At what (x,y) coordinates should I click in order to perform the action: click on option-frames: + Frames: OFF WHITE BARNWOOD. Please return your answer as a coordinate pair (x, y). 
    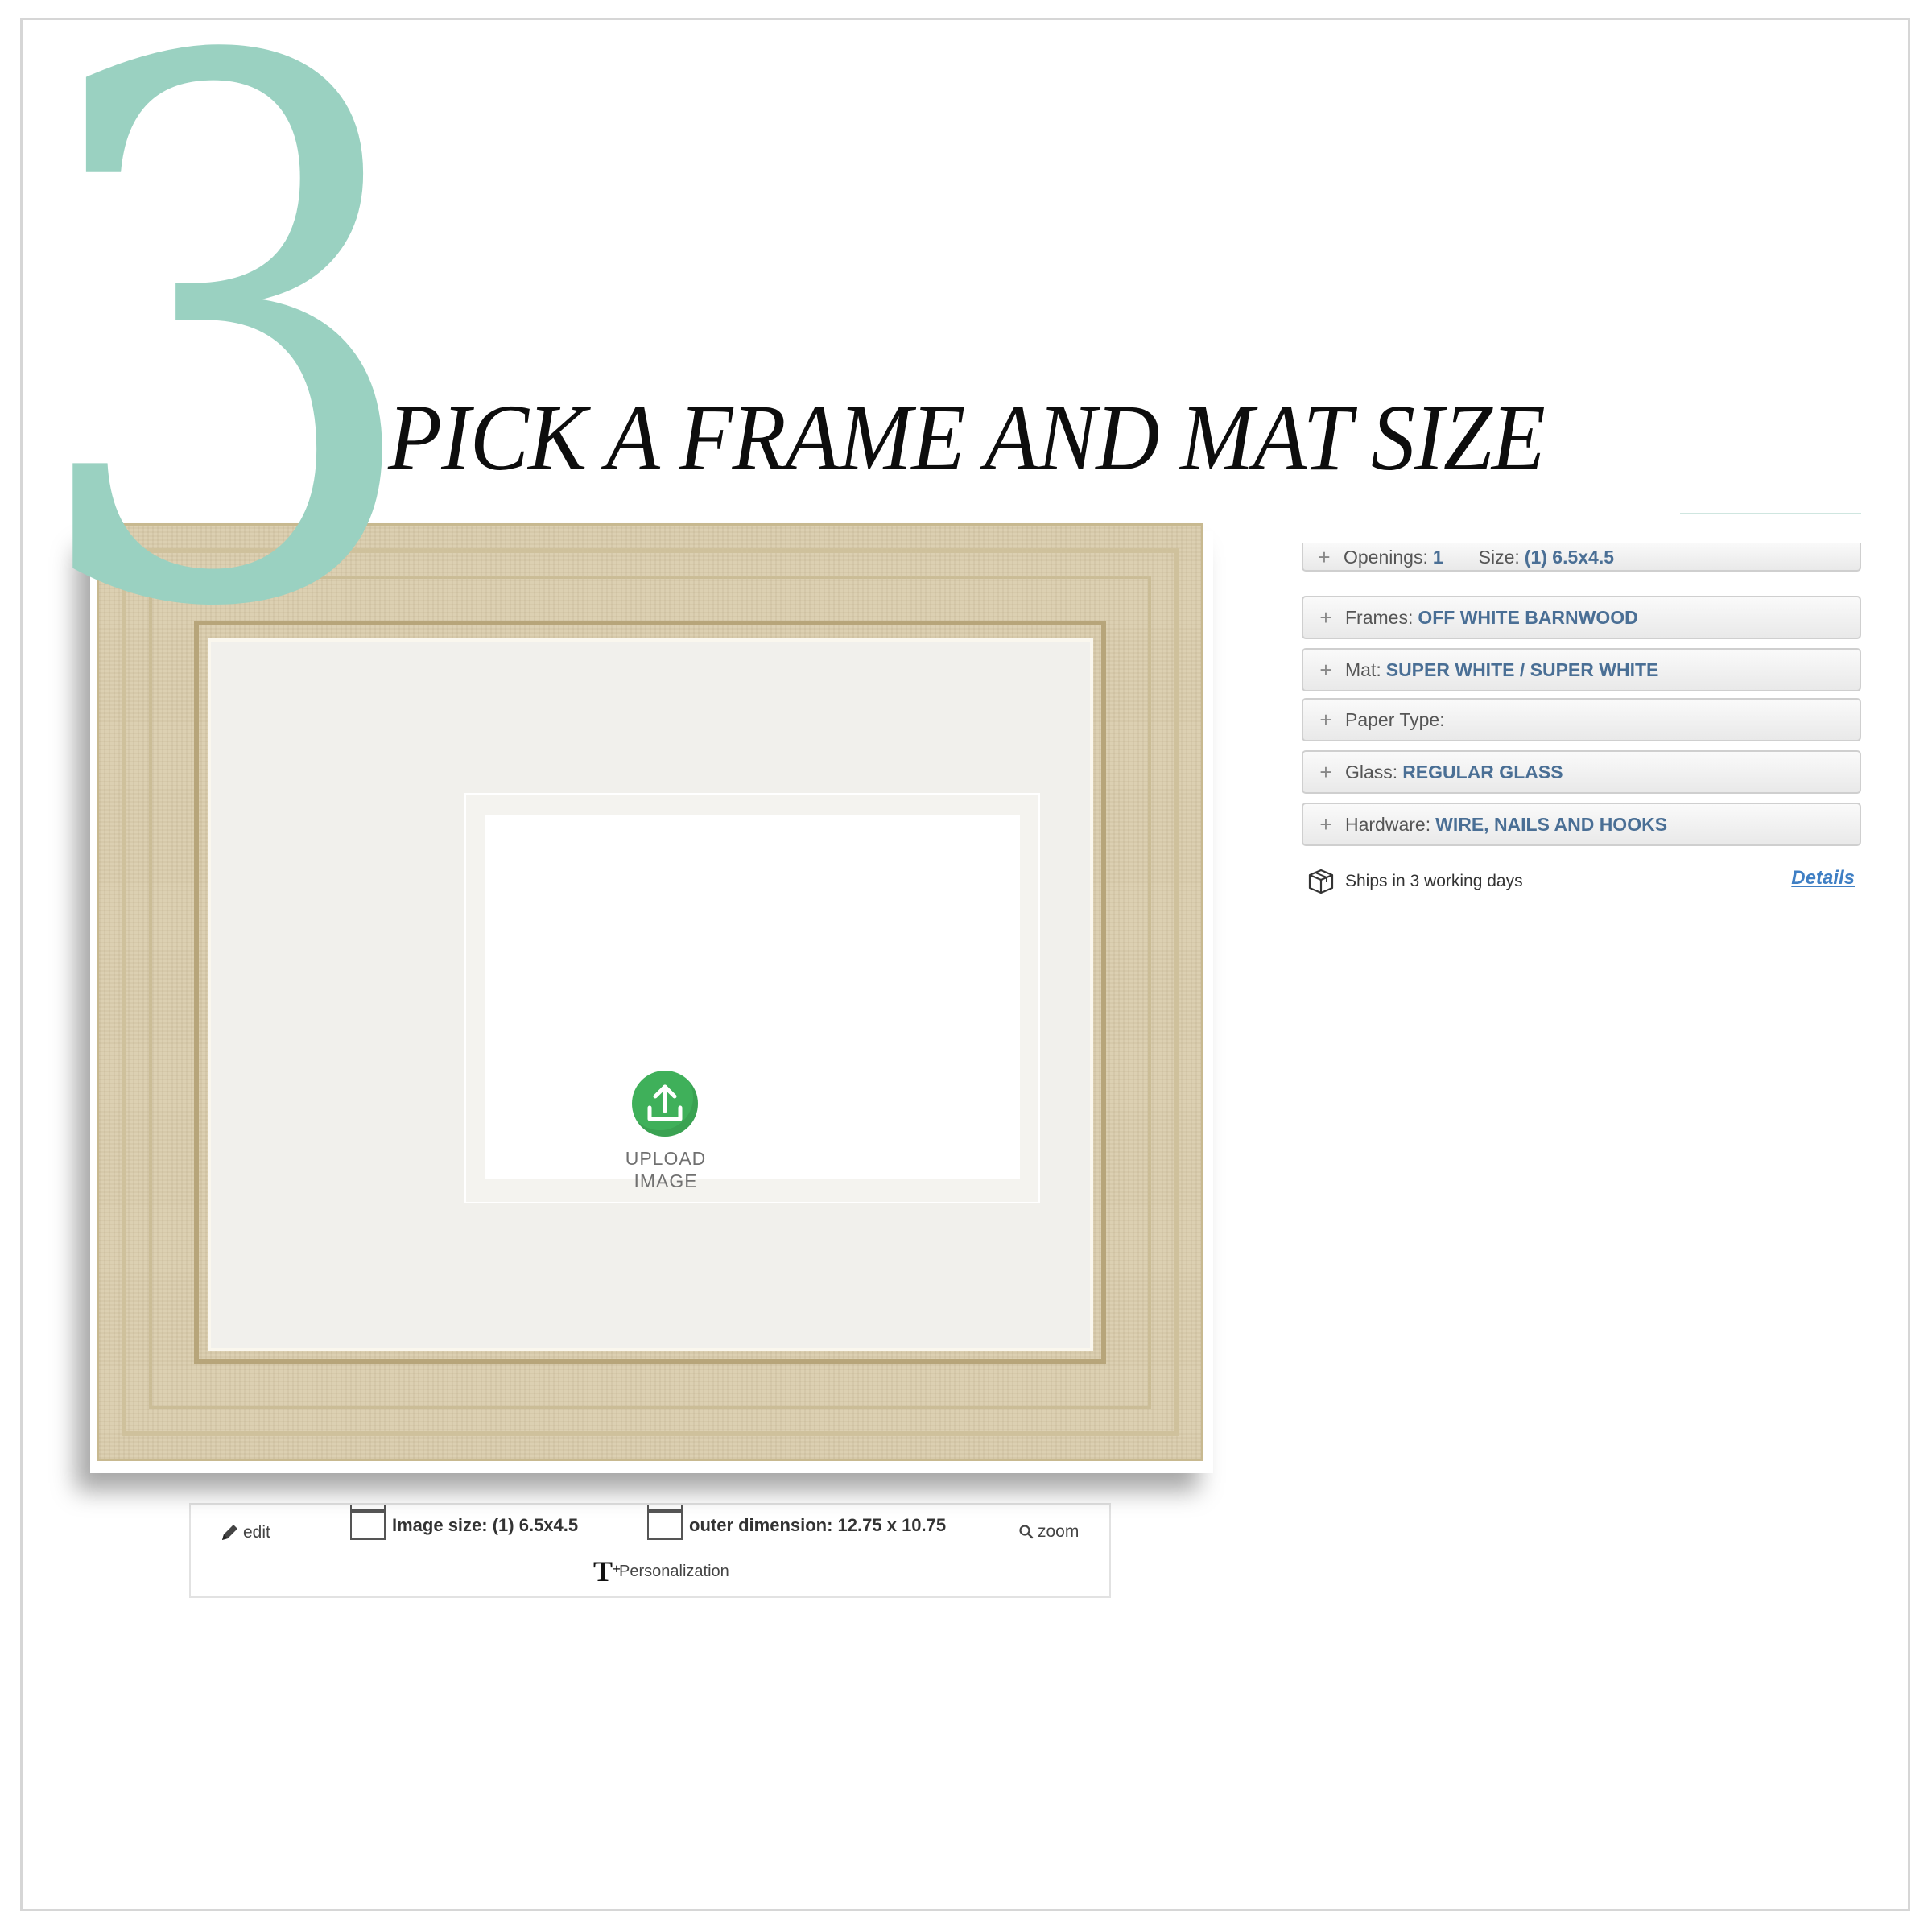
    Looking at the image, I should click on (1581, 617).